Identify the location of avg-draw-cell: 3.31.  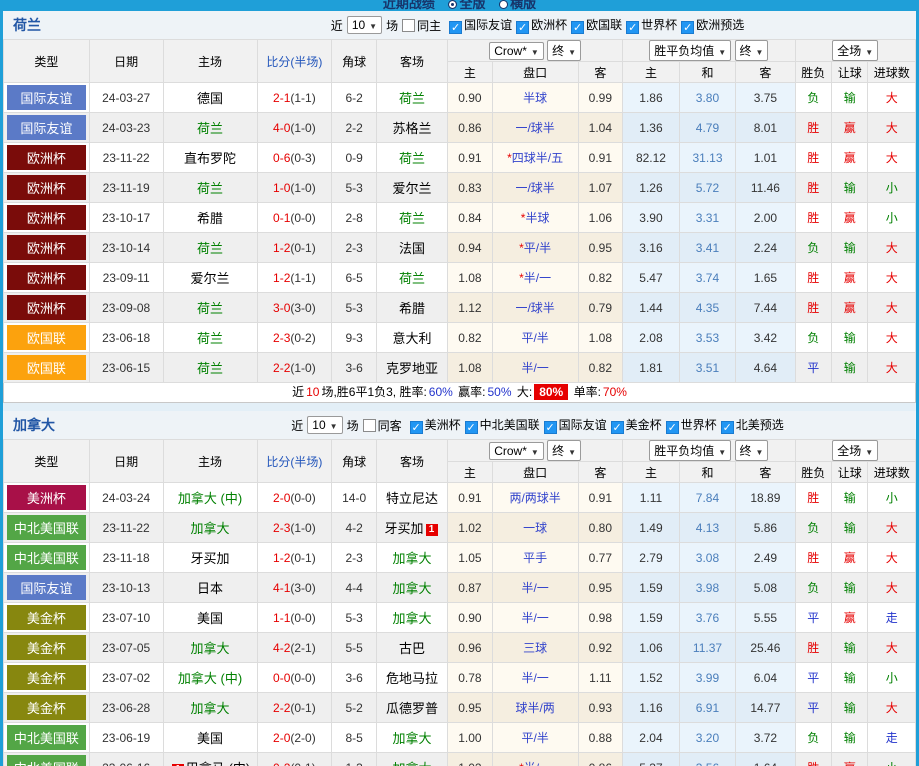
(707, 217).